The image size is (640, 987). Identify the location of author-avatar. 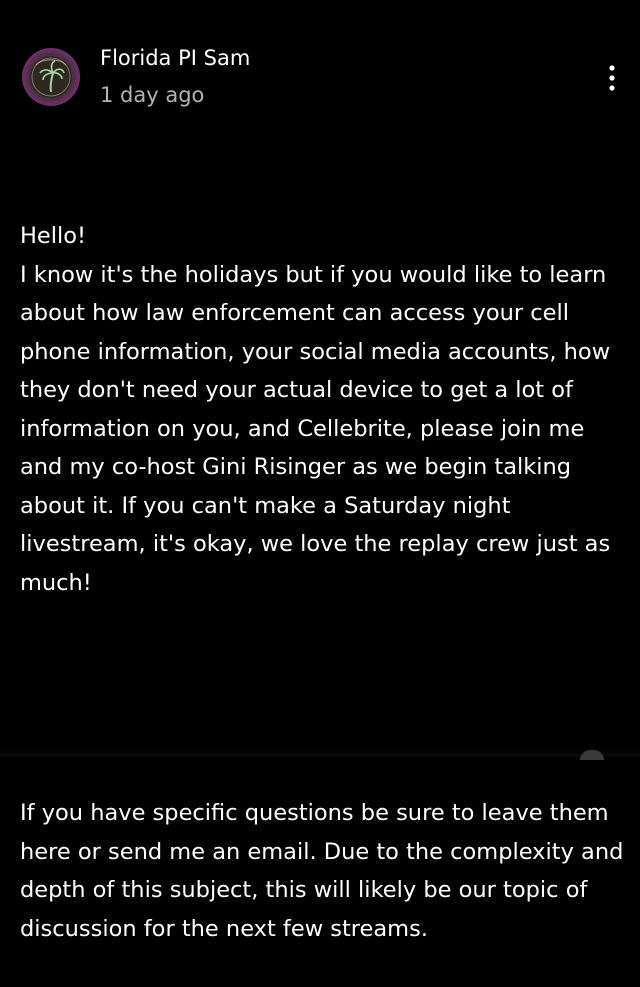
(51, 77).